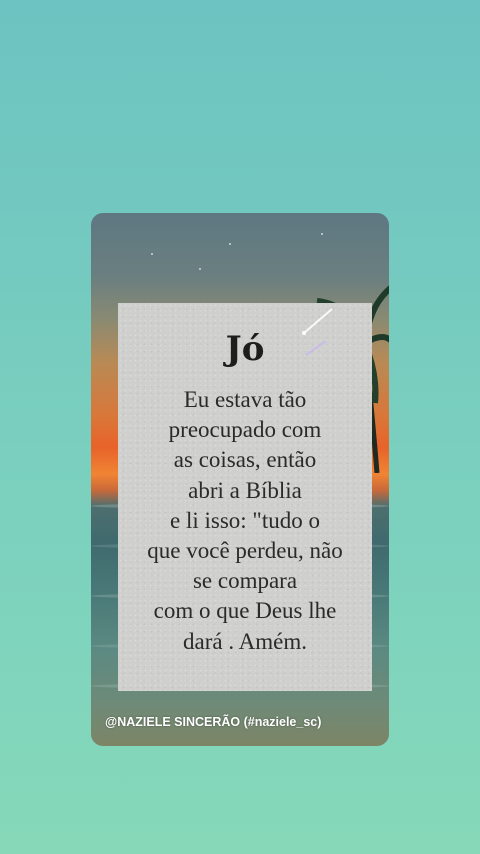 The height and width of the screenshot is (854, 480). Describe the element at coordinates (245, 581) in the screenshot. I see `quote-line: se compara` at that location.